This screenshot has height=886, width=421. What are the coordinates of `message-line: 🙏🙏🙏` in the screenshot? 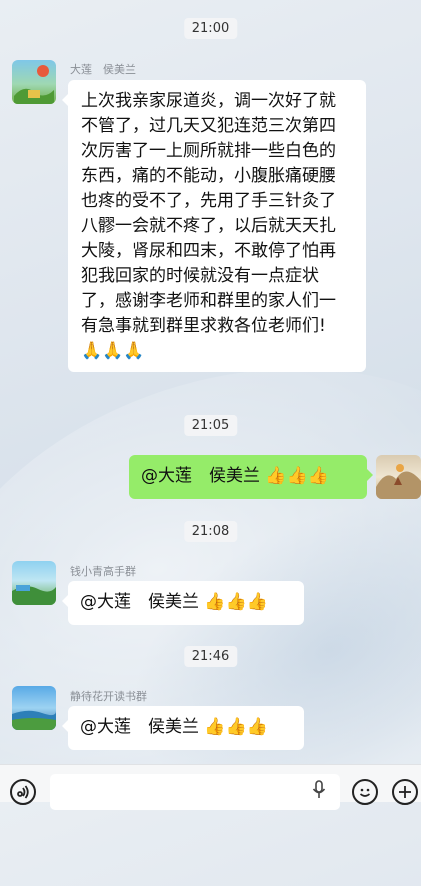 It's located at (113, 351).